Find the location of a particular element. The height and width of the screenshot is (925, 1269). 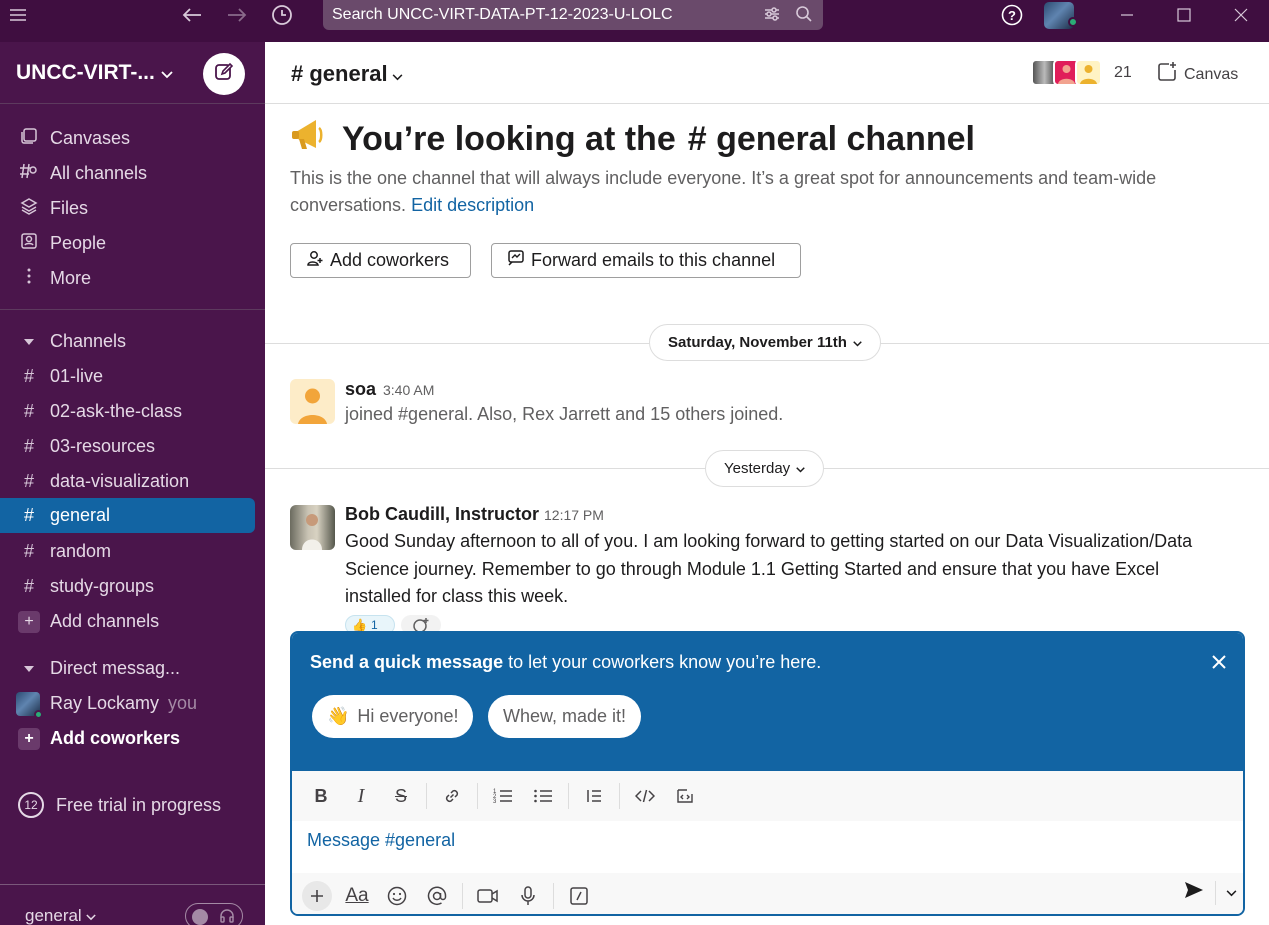

huddle-toggle is located at coordinates (214, 914).